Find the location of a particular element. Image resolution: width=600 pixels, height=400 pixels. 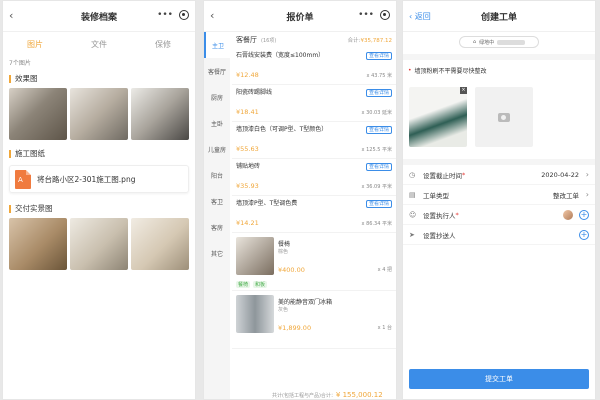

room-name: 客餐厅 (16项) is located at coordinates (256, 40).